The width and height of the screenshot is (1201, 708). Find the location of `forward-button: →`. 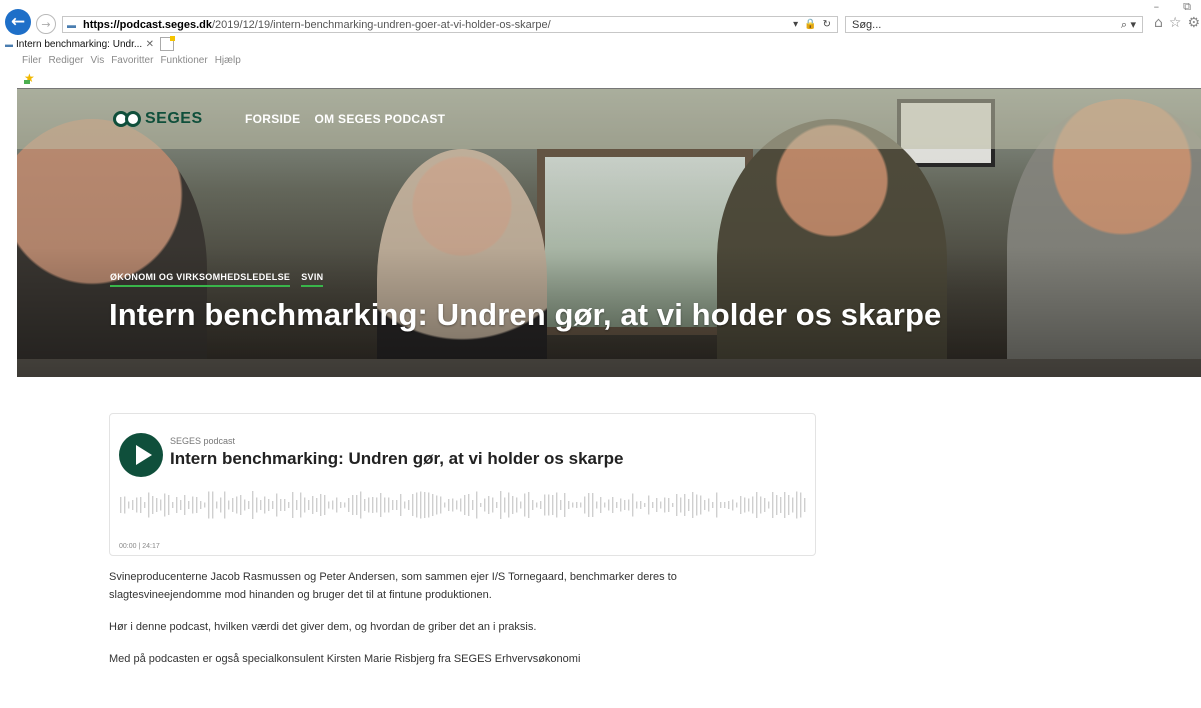

forward-button: → is located at coordinates (46, 24).